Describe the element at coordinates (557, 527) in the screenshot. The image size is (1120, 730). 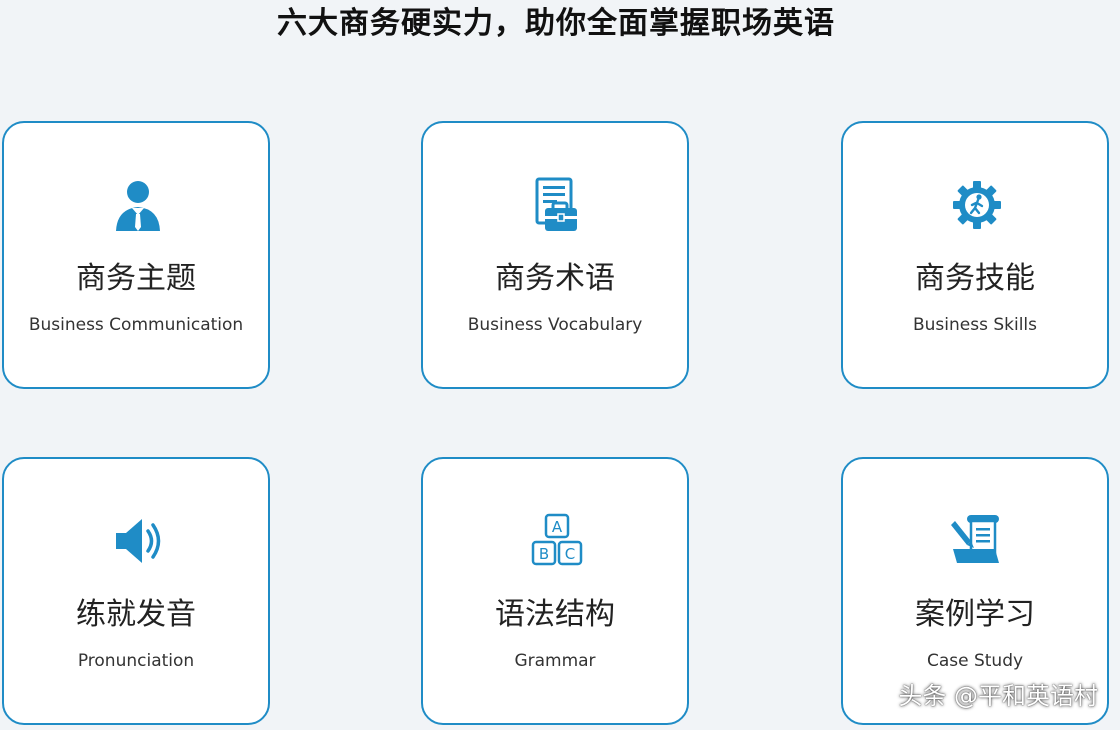
I see `svg-text: A` at that location.